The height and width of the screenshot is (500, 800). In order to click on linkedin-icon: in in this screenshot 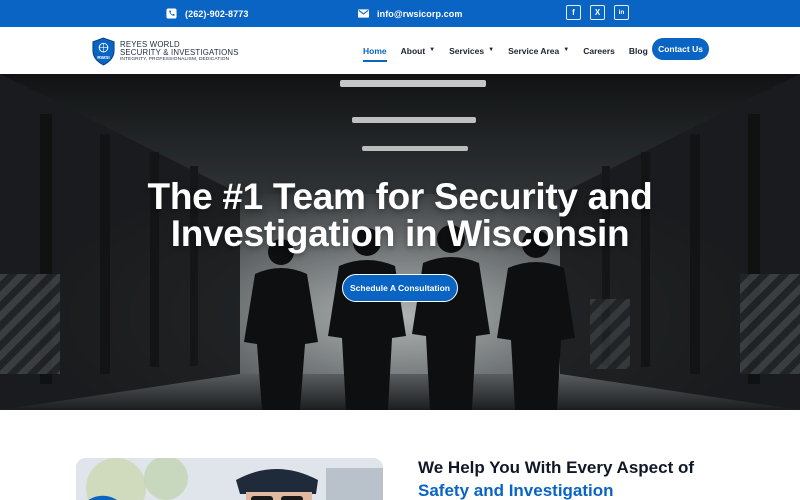, I will do `click(621, 12)`.